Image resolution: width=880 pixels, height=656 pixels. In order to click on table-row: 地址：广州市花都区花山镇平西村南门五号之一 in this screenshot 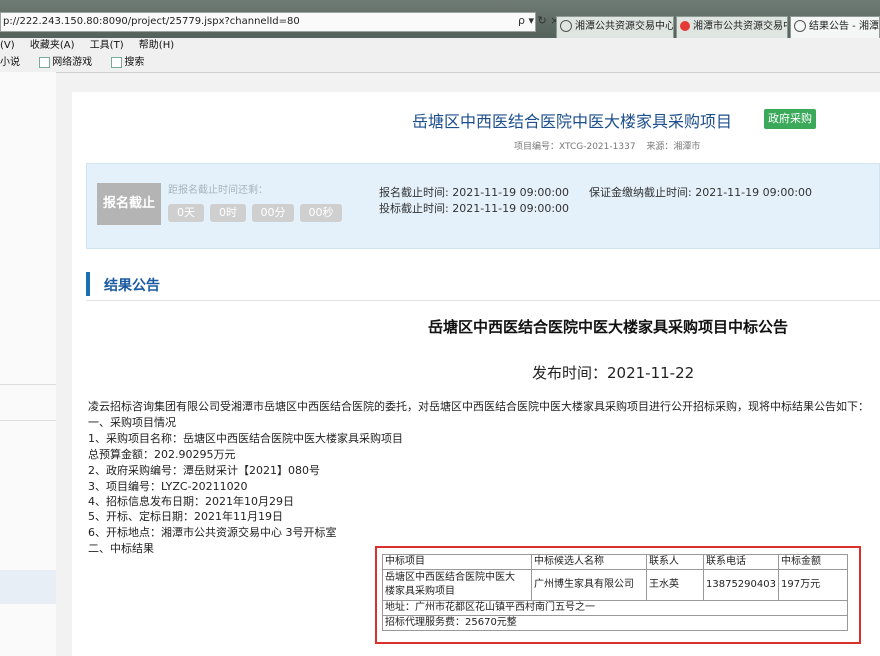, I will do `click(615, 608)`.